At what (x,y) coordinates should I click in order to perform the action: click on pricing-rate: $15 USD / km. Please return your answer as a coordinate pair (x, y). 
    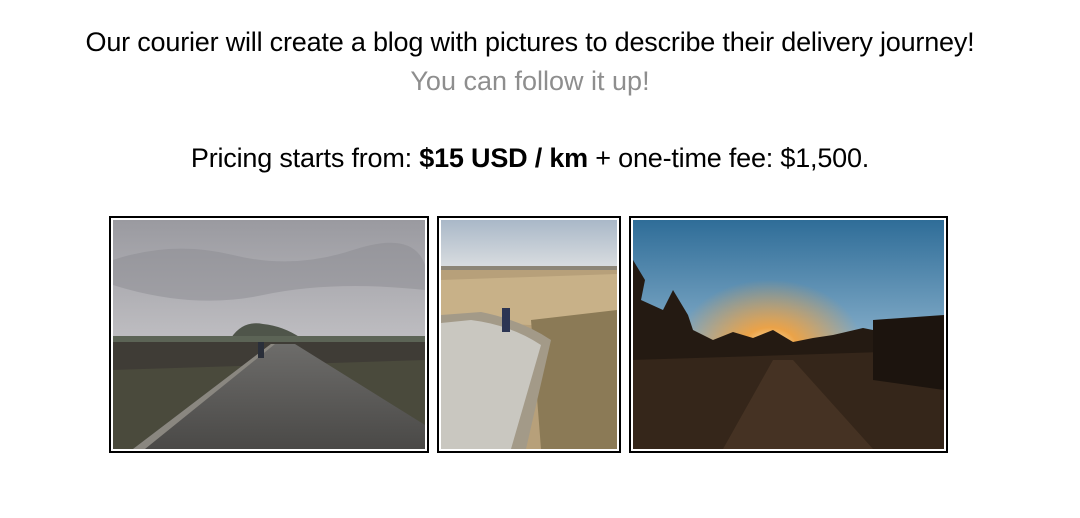
    Looking at the image, I should click on (503, 158).